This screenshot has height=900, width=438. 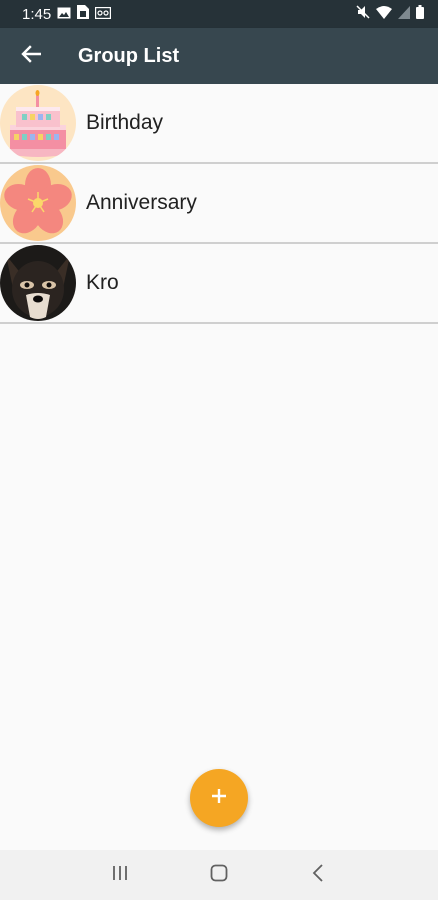 What do you see at coordinates (102, 282) in the screenshot?
I see `group-name: Kro` at bounding box center [102, 282].